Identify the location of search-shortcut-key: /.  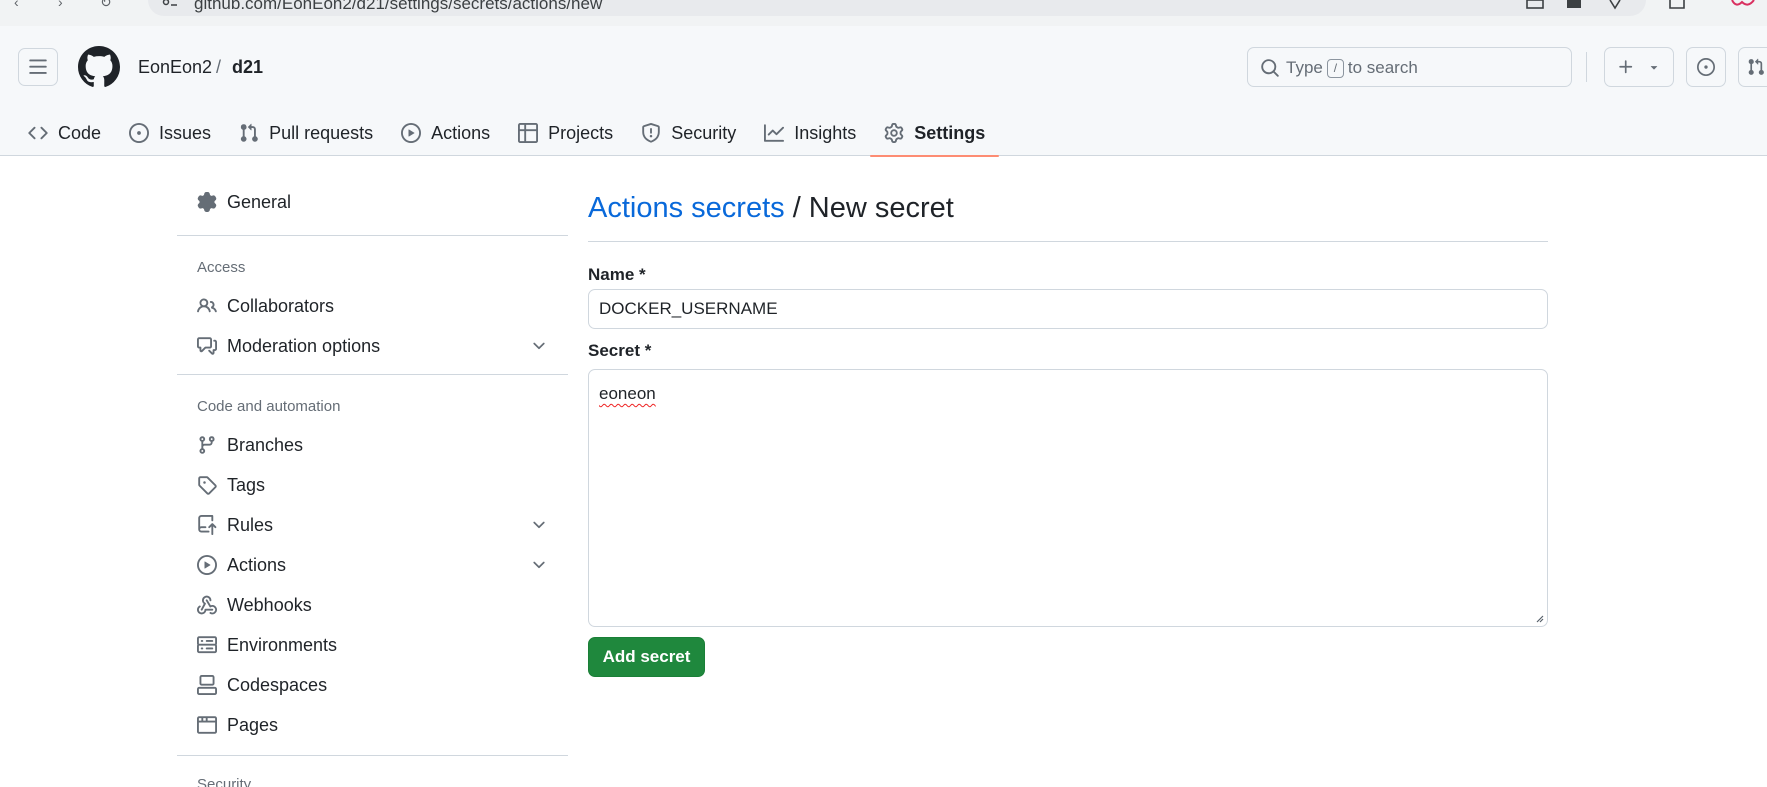
(1335, 68).